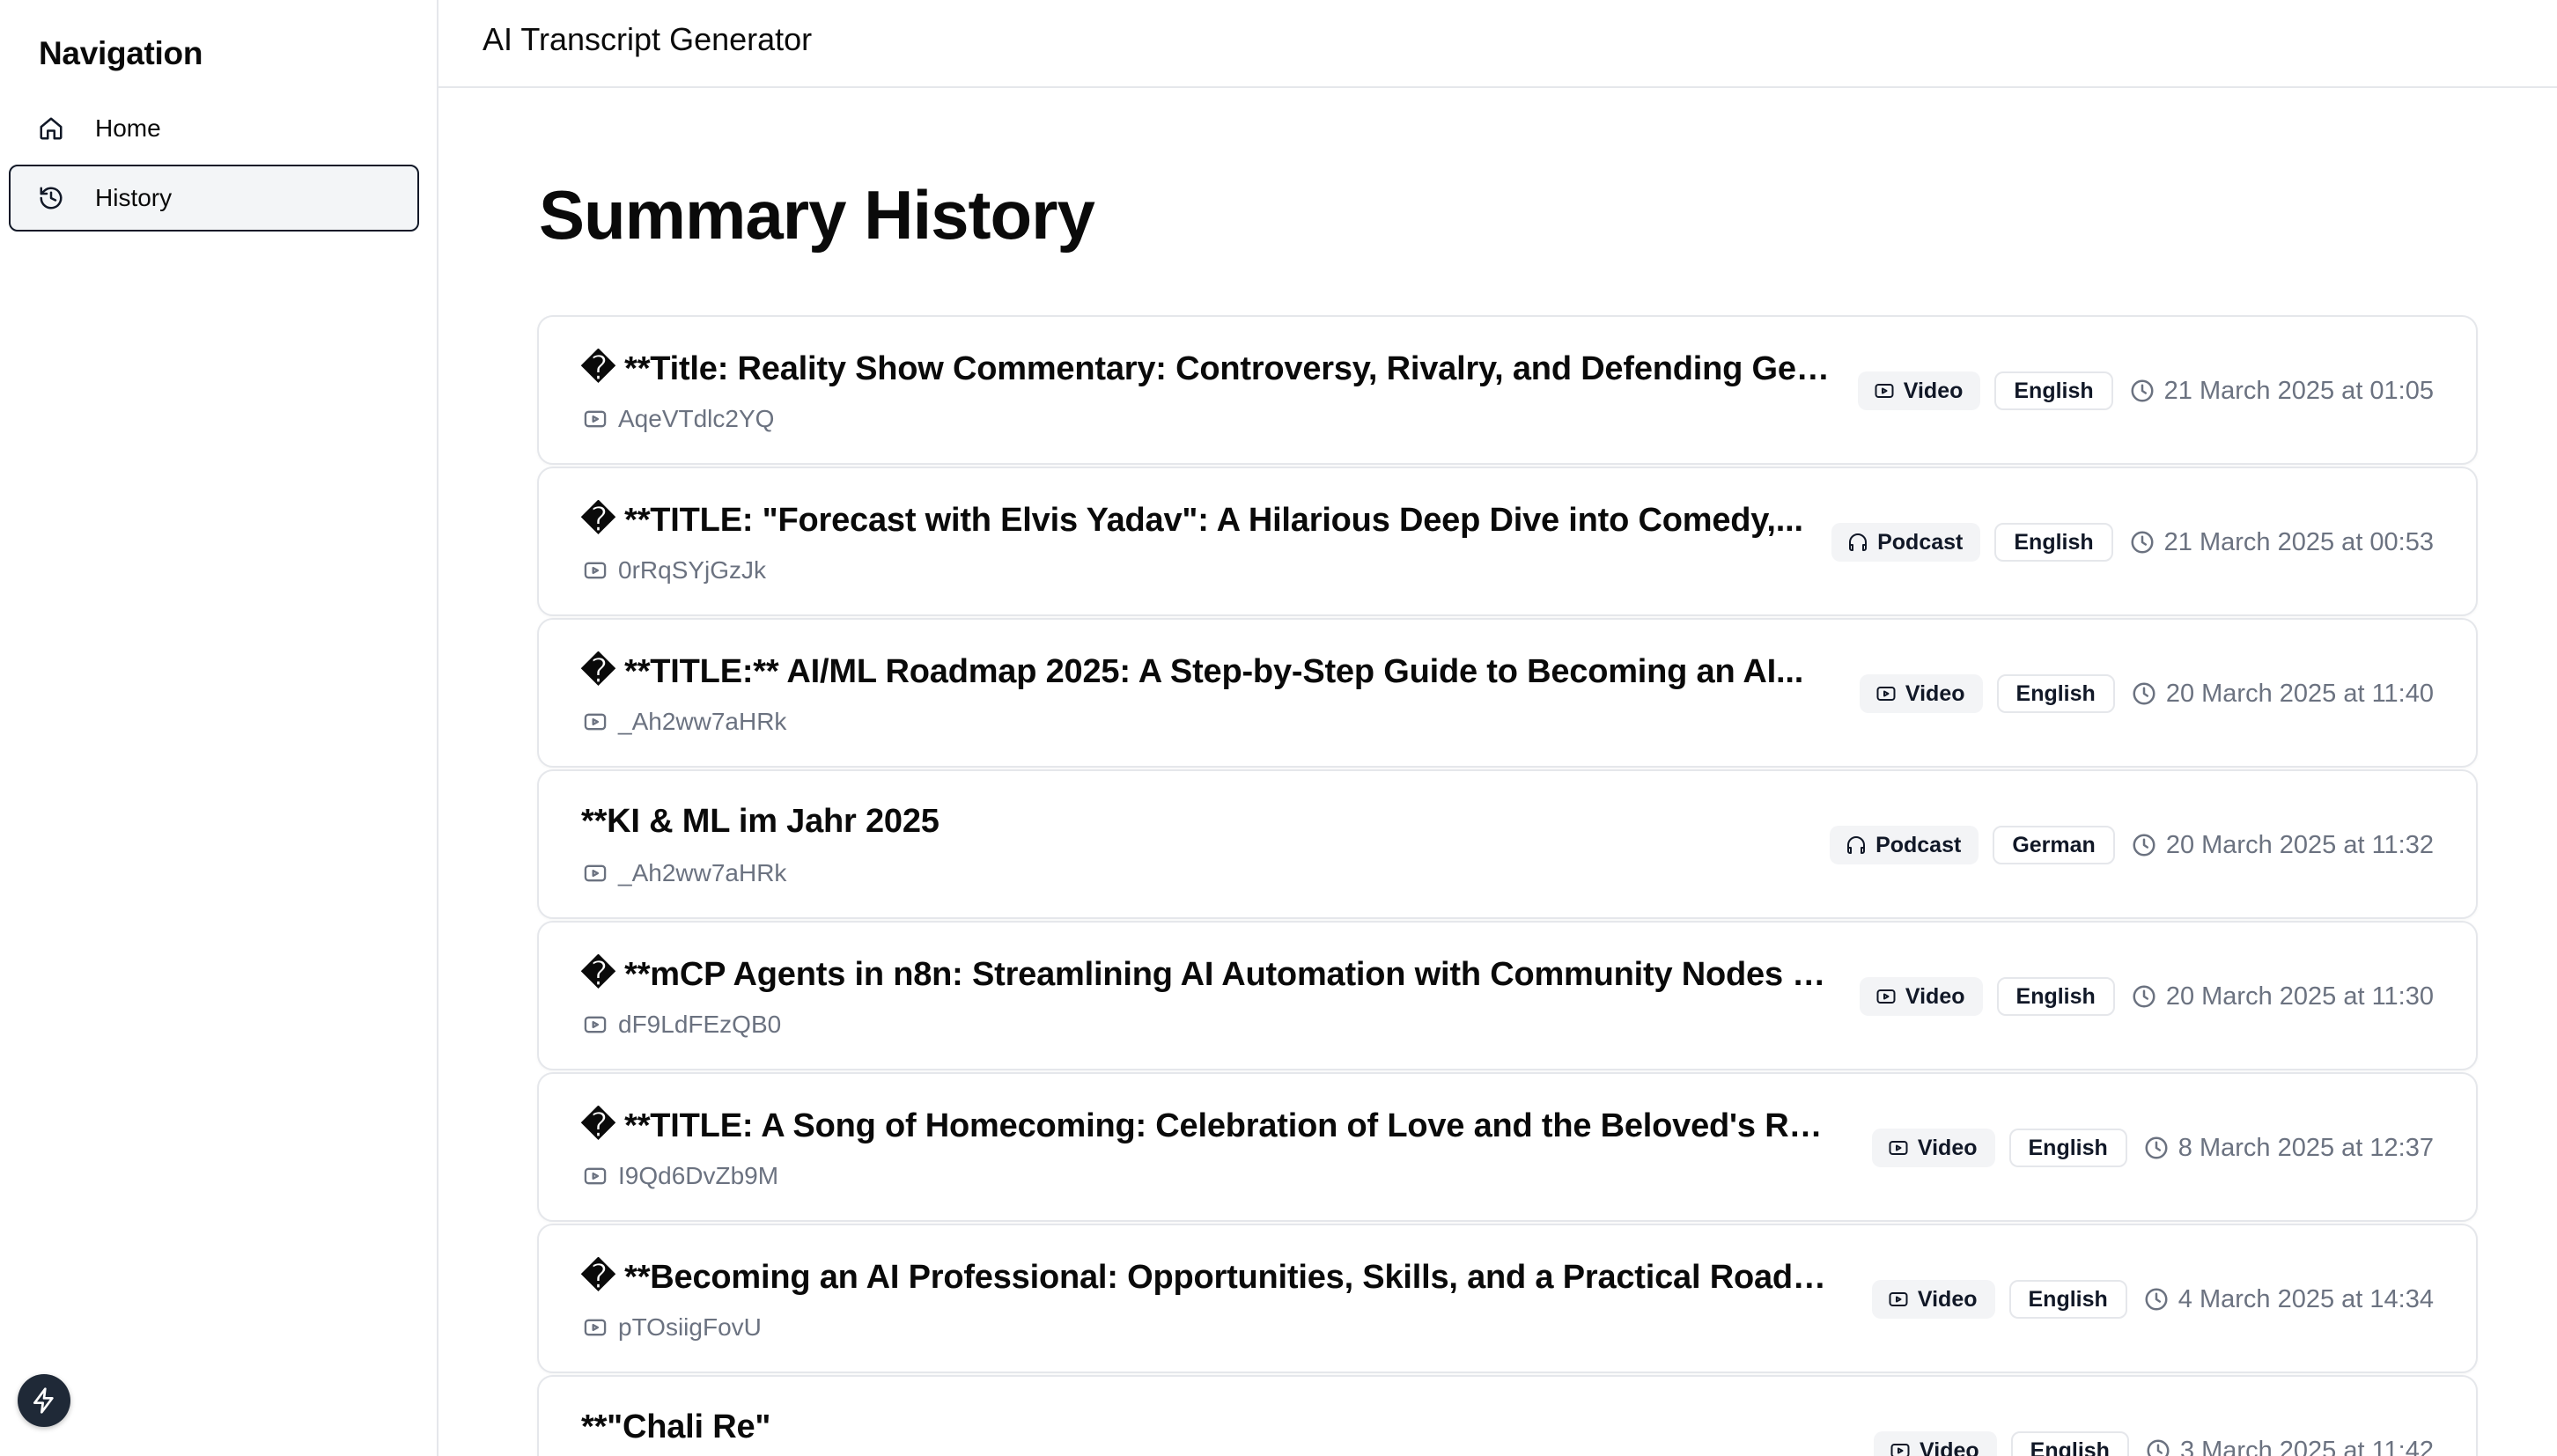 This screenshot has height=1456, width=2557. Describe the element at coordinates (2306, 1147) in the screenshot. I see `timestamp-text: 8 March 2025 at 12:37` at that location.